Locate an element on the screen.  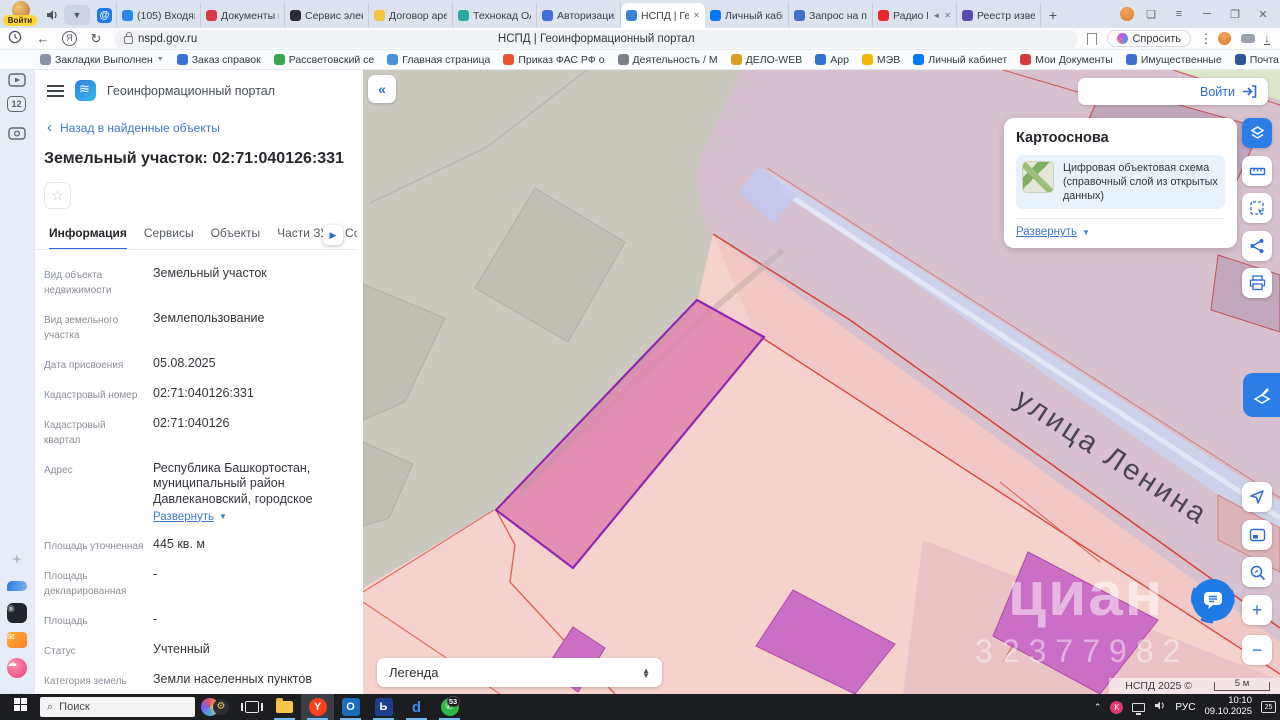
downloads-icon: ↓ is located at coordinates (1267, 38).